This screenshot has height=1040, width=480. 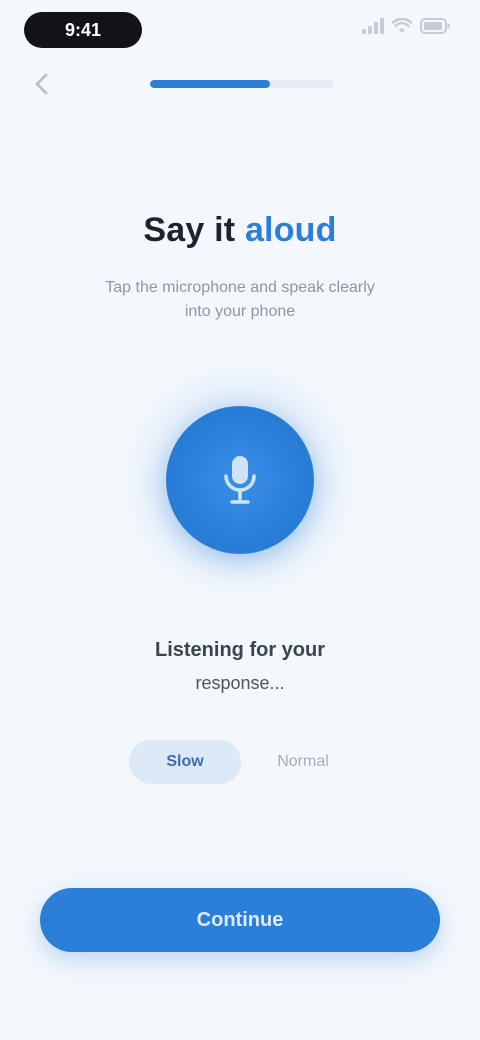 What do you see at coordinates (240, 650) in the screenshot?
I see `listening-status-line1: Listening for your` at bounding box center [240, 650].